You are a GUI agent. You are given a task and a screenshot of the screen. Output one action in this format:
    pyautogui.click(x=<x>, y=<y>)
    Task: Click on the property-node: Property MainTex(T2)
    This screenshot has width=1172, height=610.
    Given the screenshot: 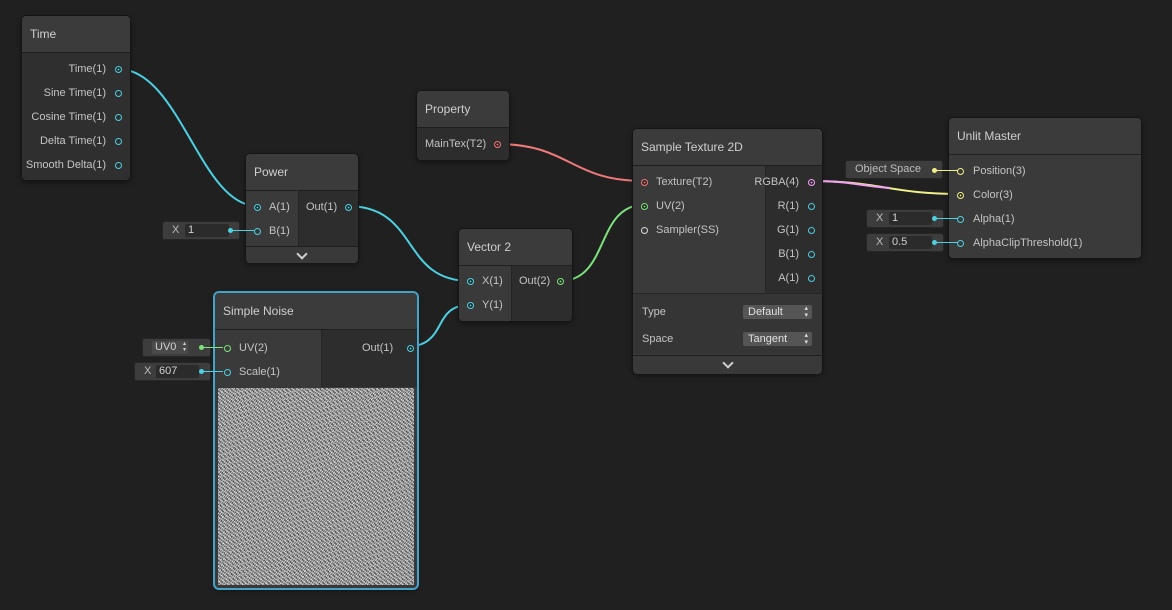 What is the action you would take?
    pyautogui.click(x=463, y=125)
    